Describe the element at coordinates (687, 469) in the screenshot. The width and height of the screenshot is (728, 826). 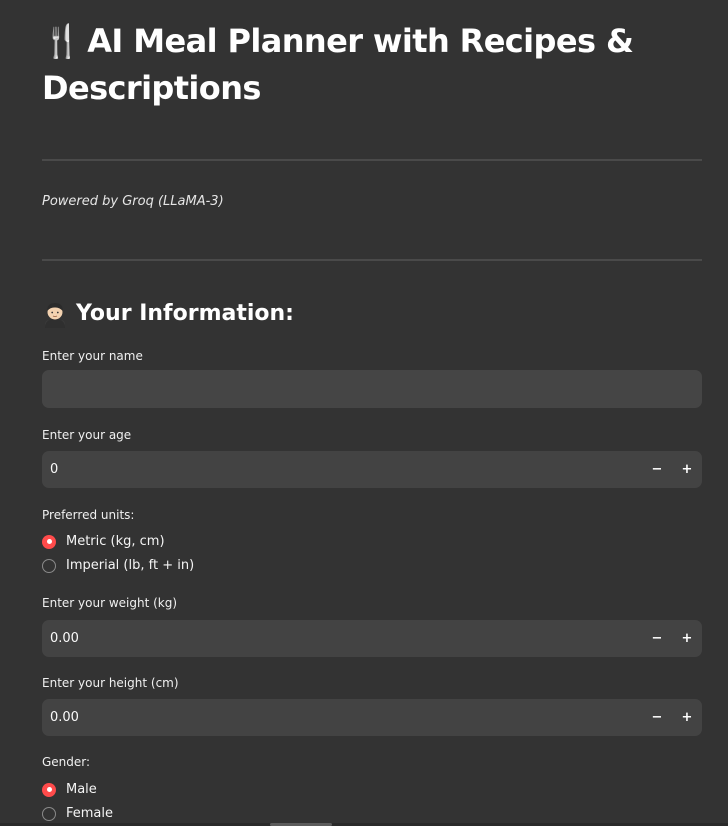
I see `age-increment-button: +` at that location.